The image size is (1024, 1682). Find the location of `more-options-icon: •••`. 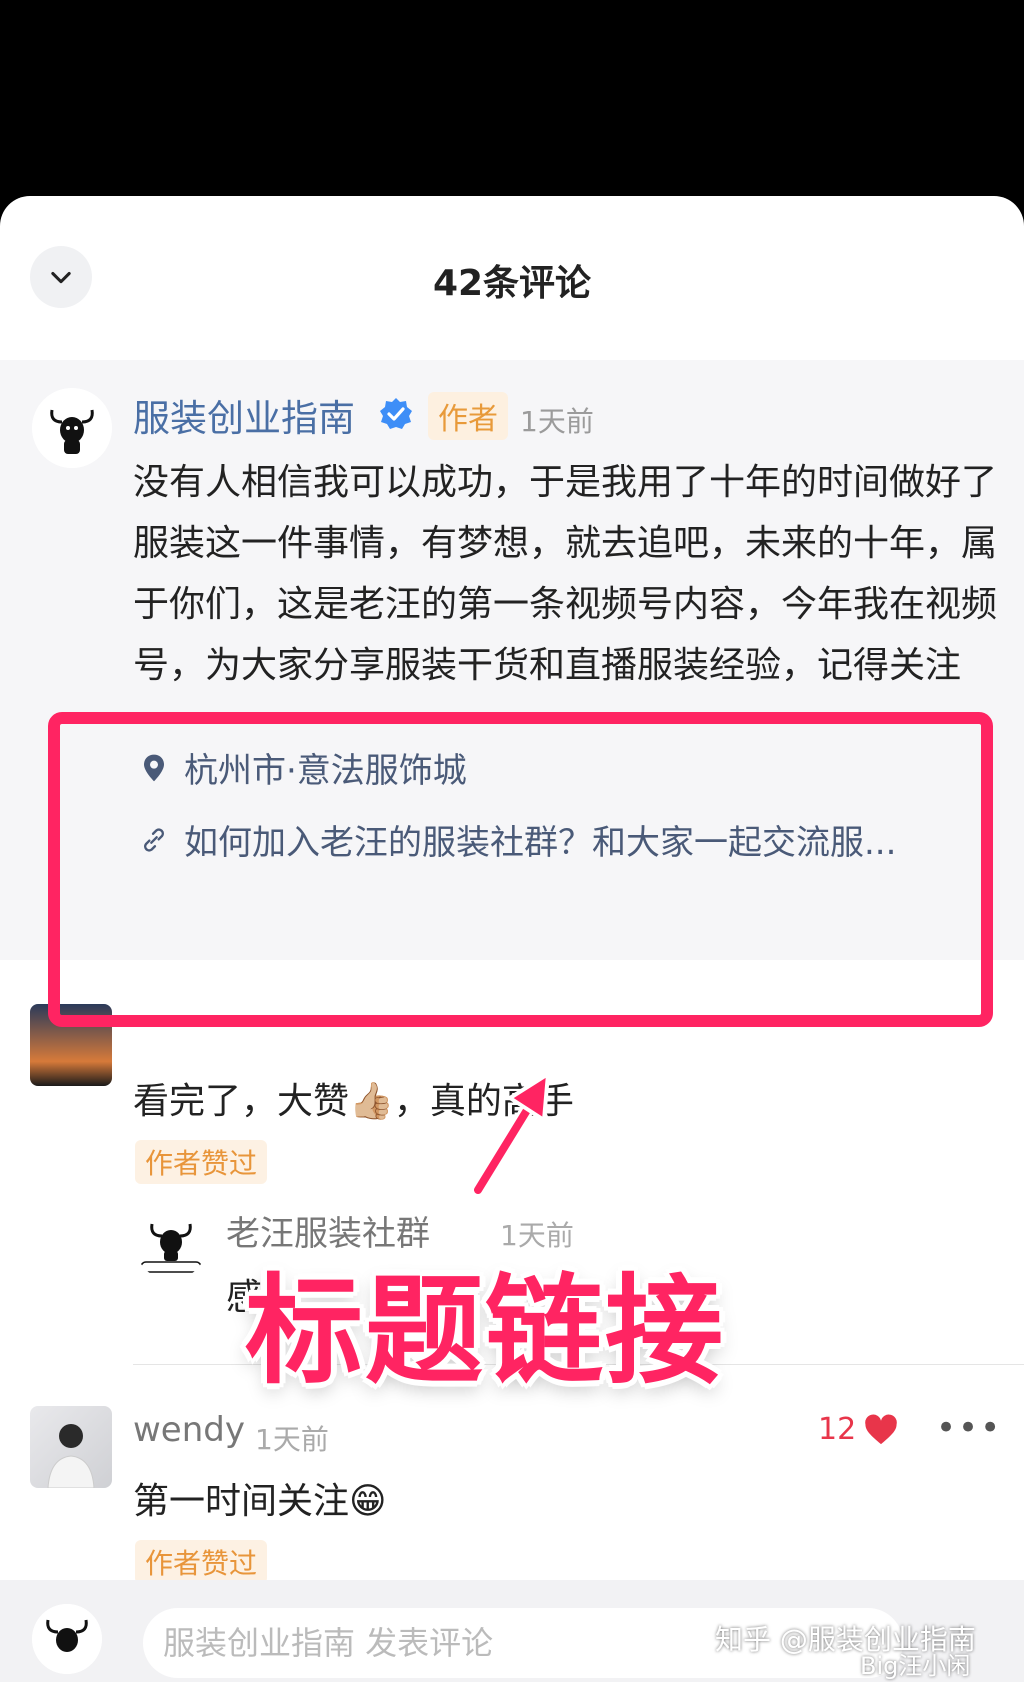

more-options-icon: ••• is located at coordinates (969, 1428).